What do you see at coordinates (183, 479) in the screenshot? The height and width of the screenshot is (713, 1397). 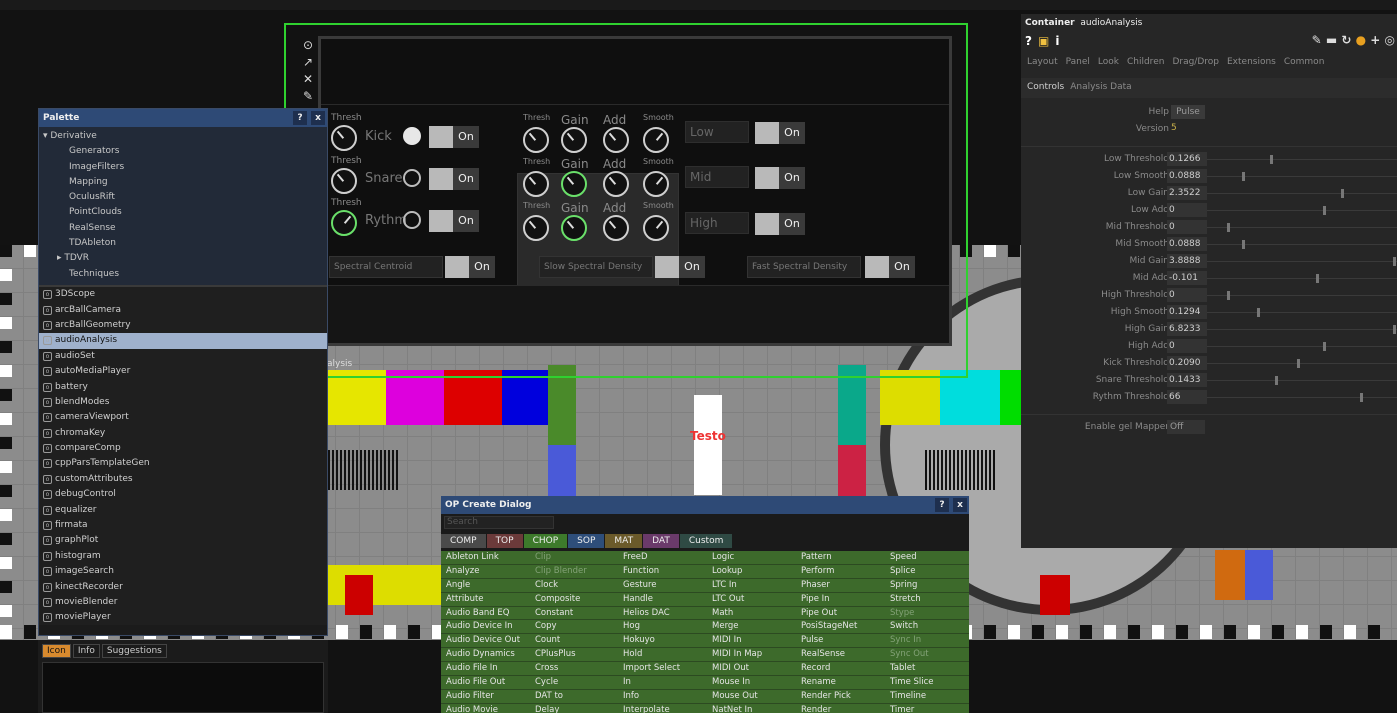 I see `palette-list-item: o customAttributes` at bounding box center [183, 479].